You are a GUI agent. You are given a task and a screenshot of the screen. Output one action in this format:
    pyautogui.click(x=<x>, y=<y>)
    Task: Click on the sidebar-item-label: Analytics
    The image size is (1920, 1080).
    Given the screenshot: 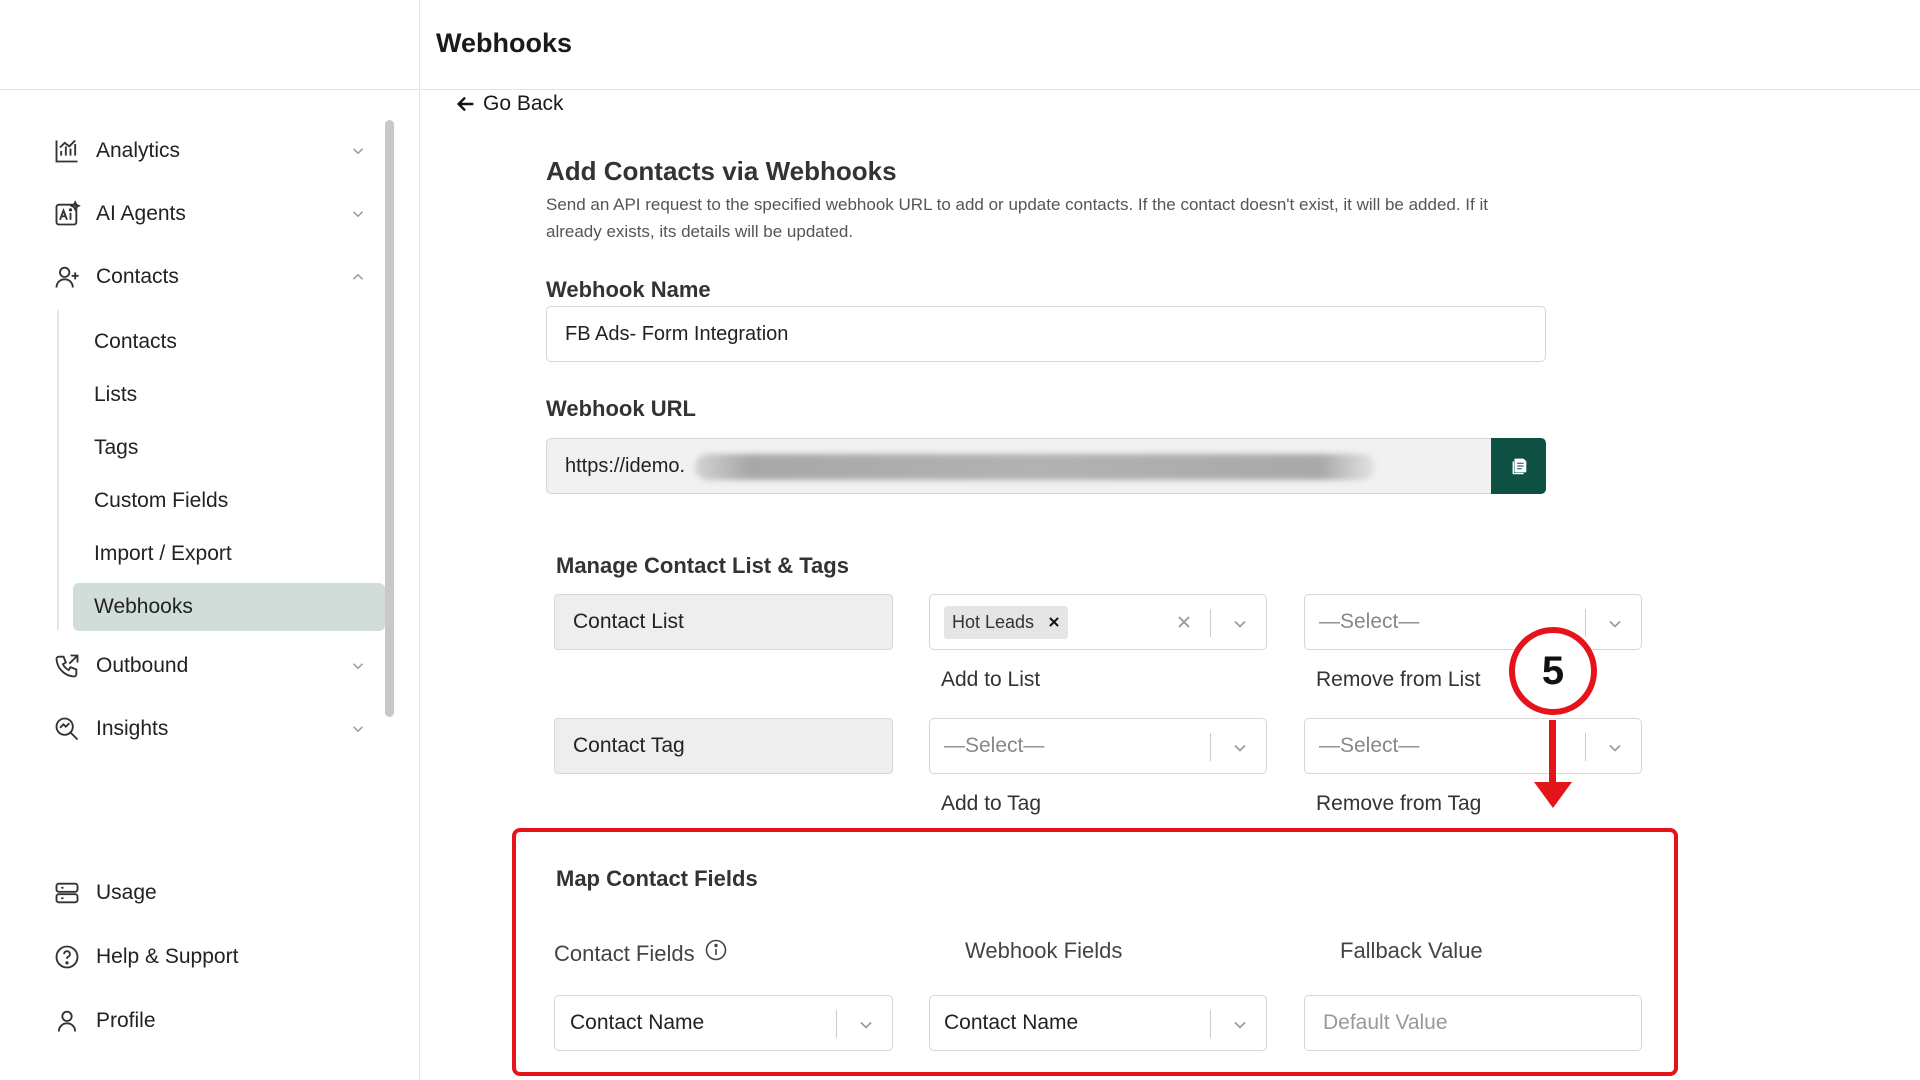 What is the action you would take?
    pyautogui.click(x=138, y=150)
    